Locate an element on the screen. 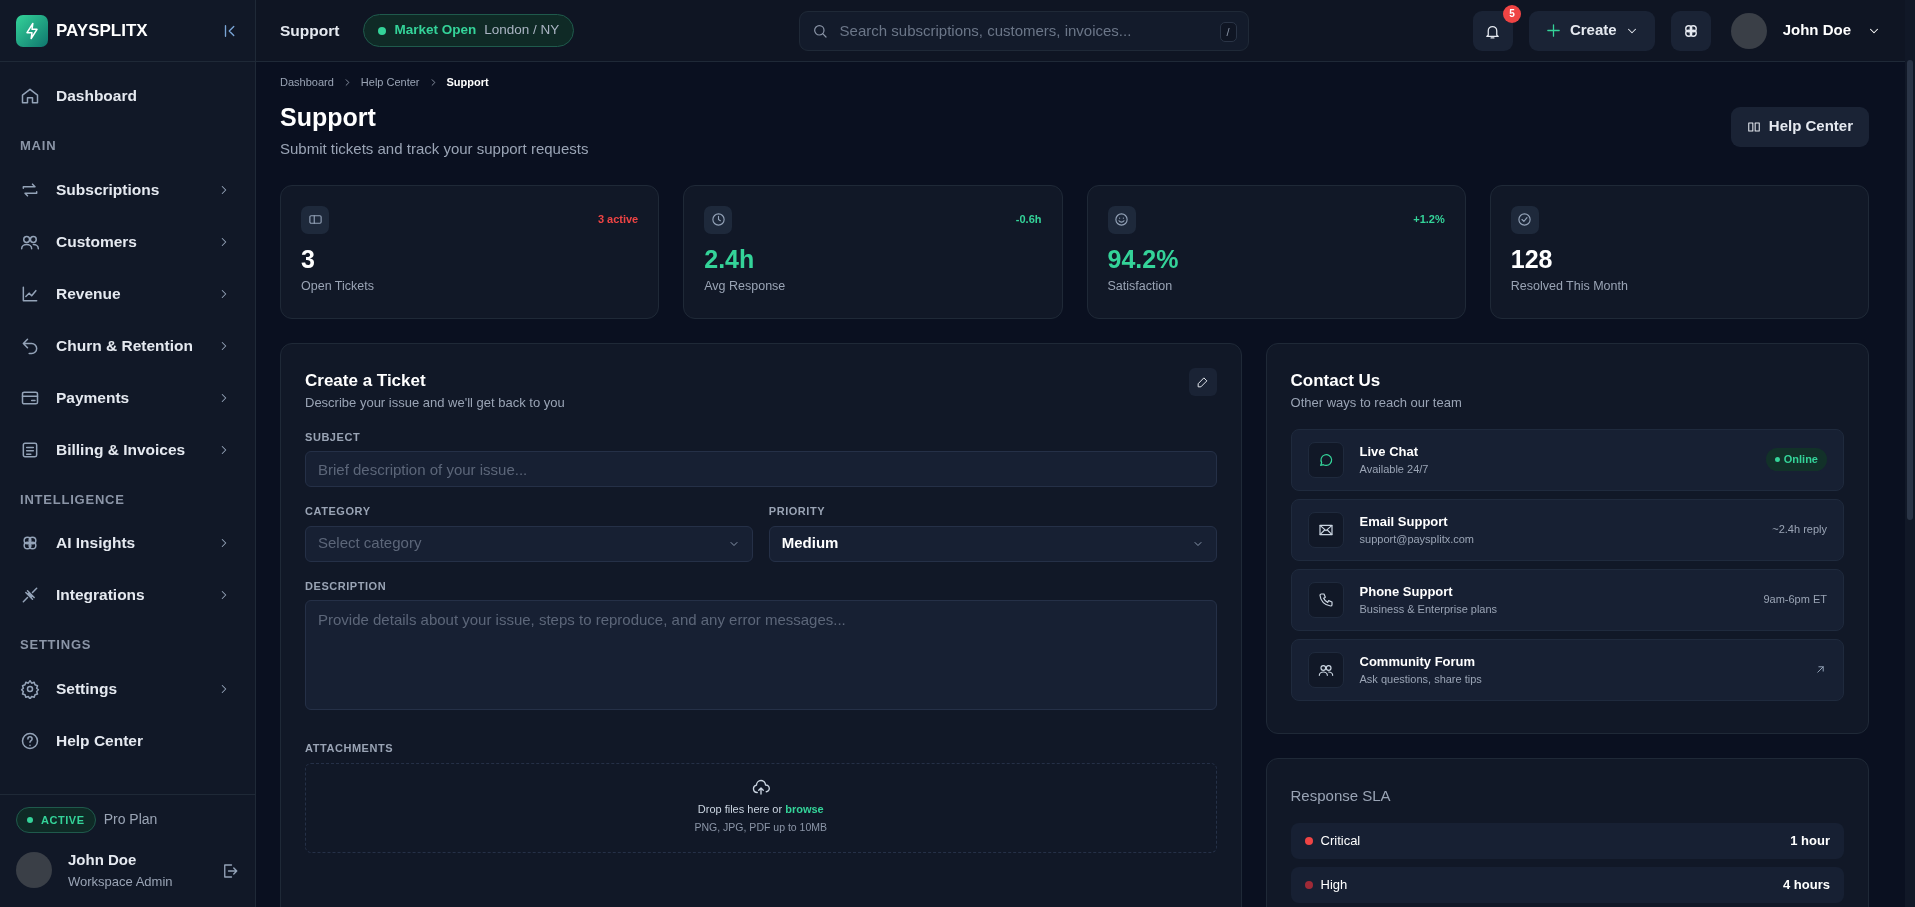 The height and width of the screenshot is (907, 1915). nav-section-heading: SETTINGS is located at coordinates (56, 645).